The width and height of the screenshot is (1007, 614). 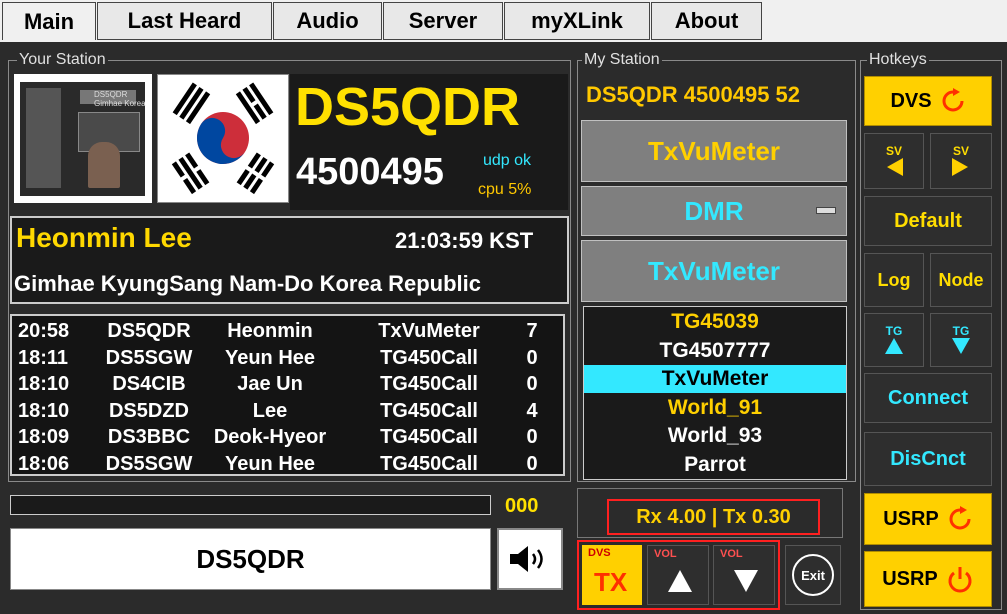 I want to click on my-station-label: My Station, so click(x=622, y=60).